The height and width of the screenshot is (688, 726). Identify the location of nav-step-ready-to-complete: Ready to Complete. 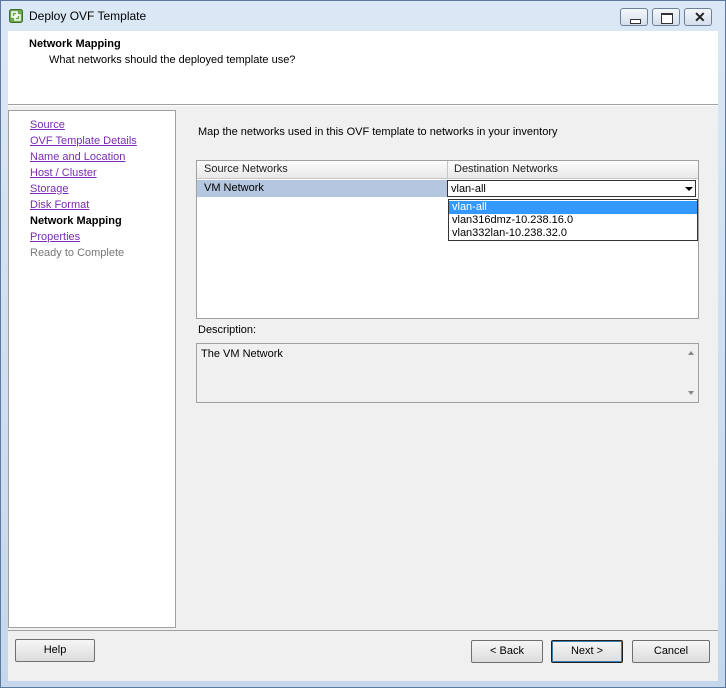
(77, 253).